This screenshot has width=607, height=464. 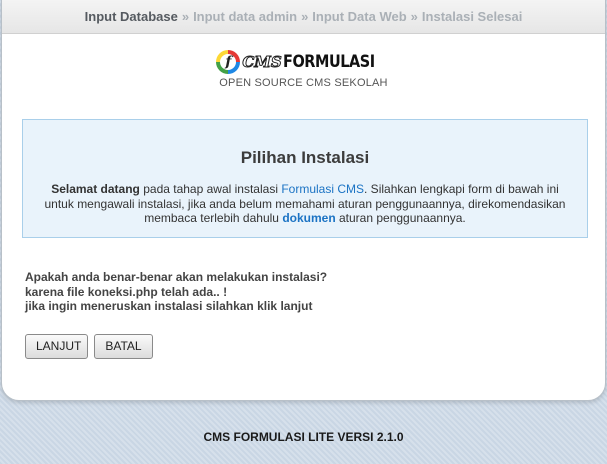 I want to click on breadcrumb-step-input-data-admin: Input data admin, so click(x=245, y=16).